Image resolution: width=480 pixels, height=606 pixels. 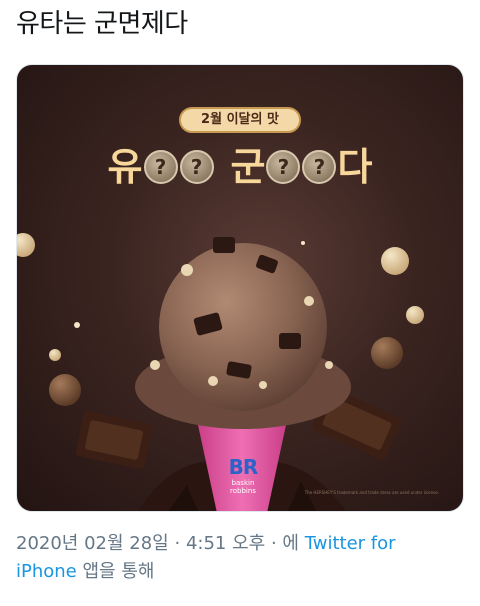 What do you see at coordinates (240, 120) in the screenshot?
I see `monthly-flavor-banner: 2월 이달의 맛` at bounding box center [240, 120].